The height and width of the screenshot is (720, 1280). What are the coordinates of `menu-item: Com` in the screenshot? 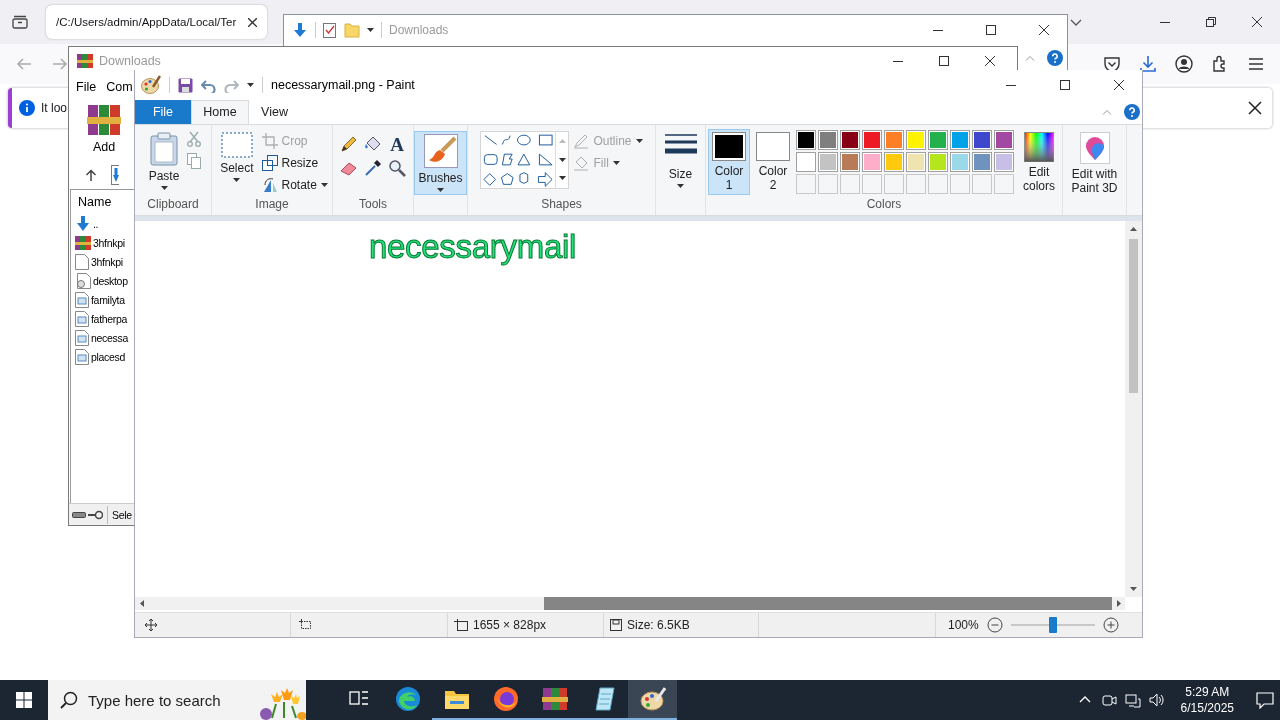 It's located at (119, 87).